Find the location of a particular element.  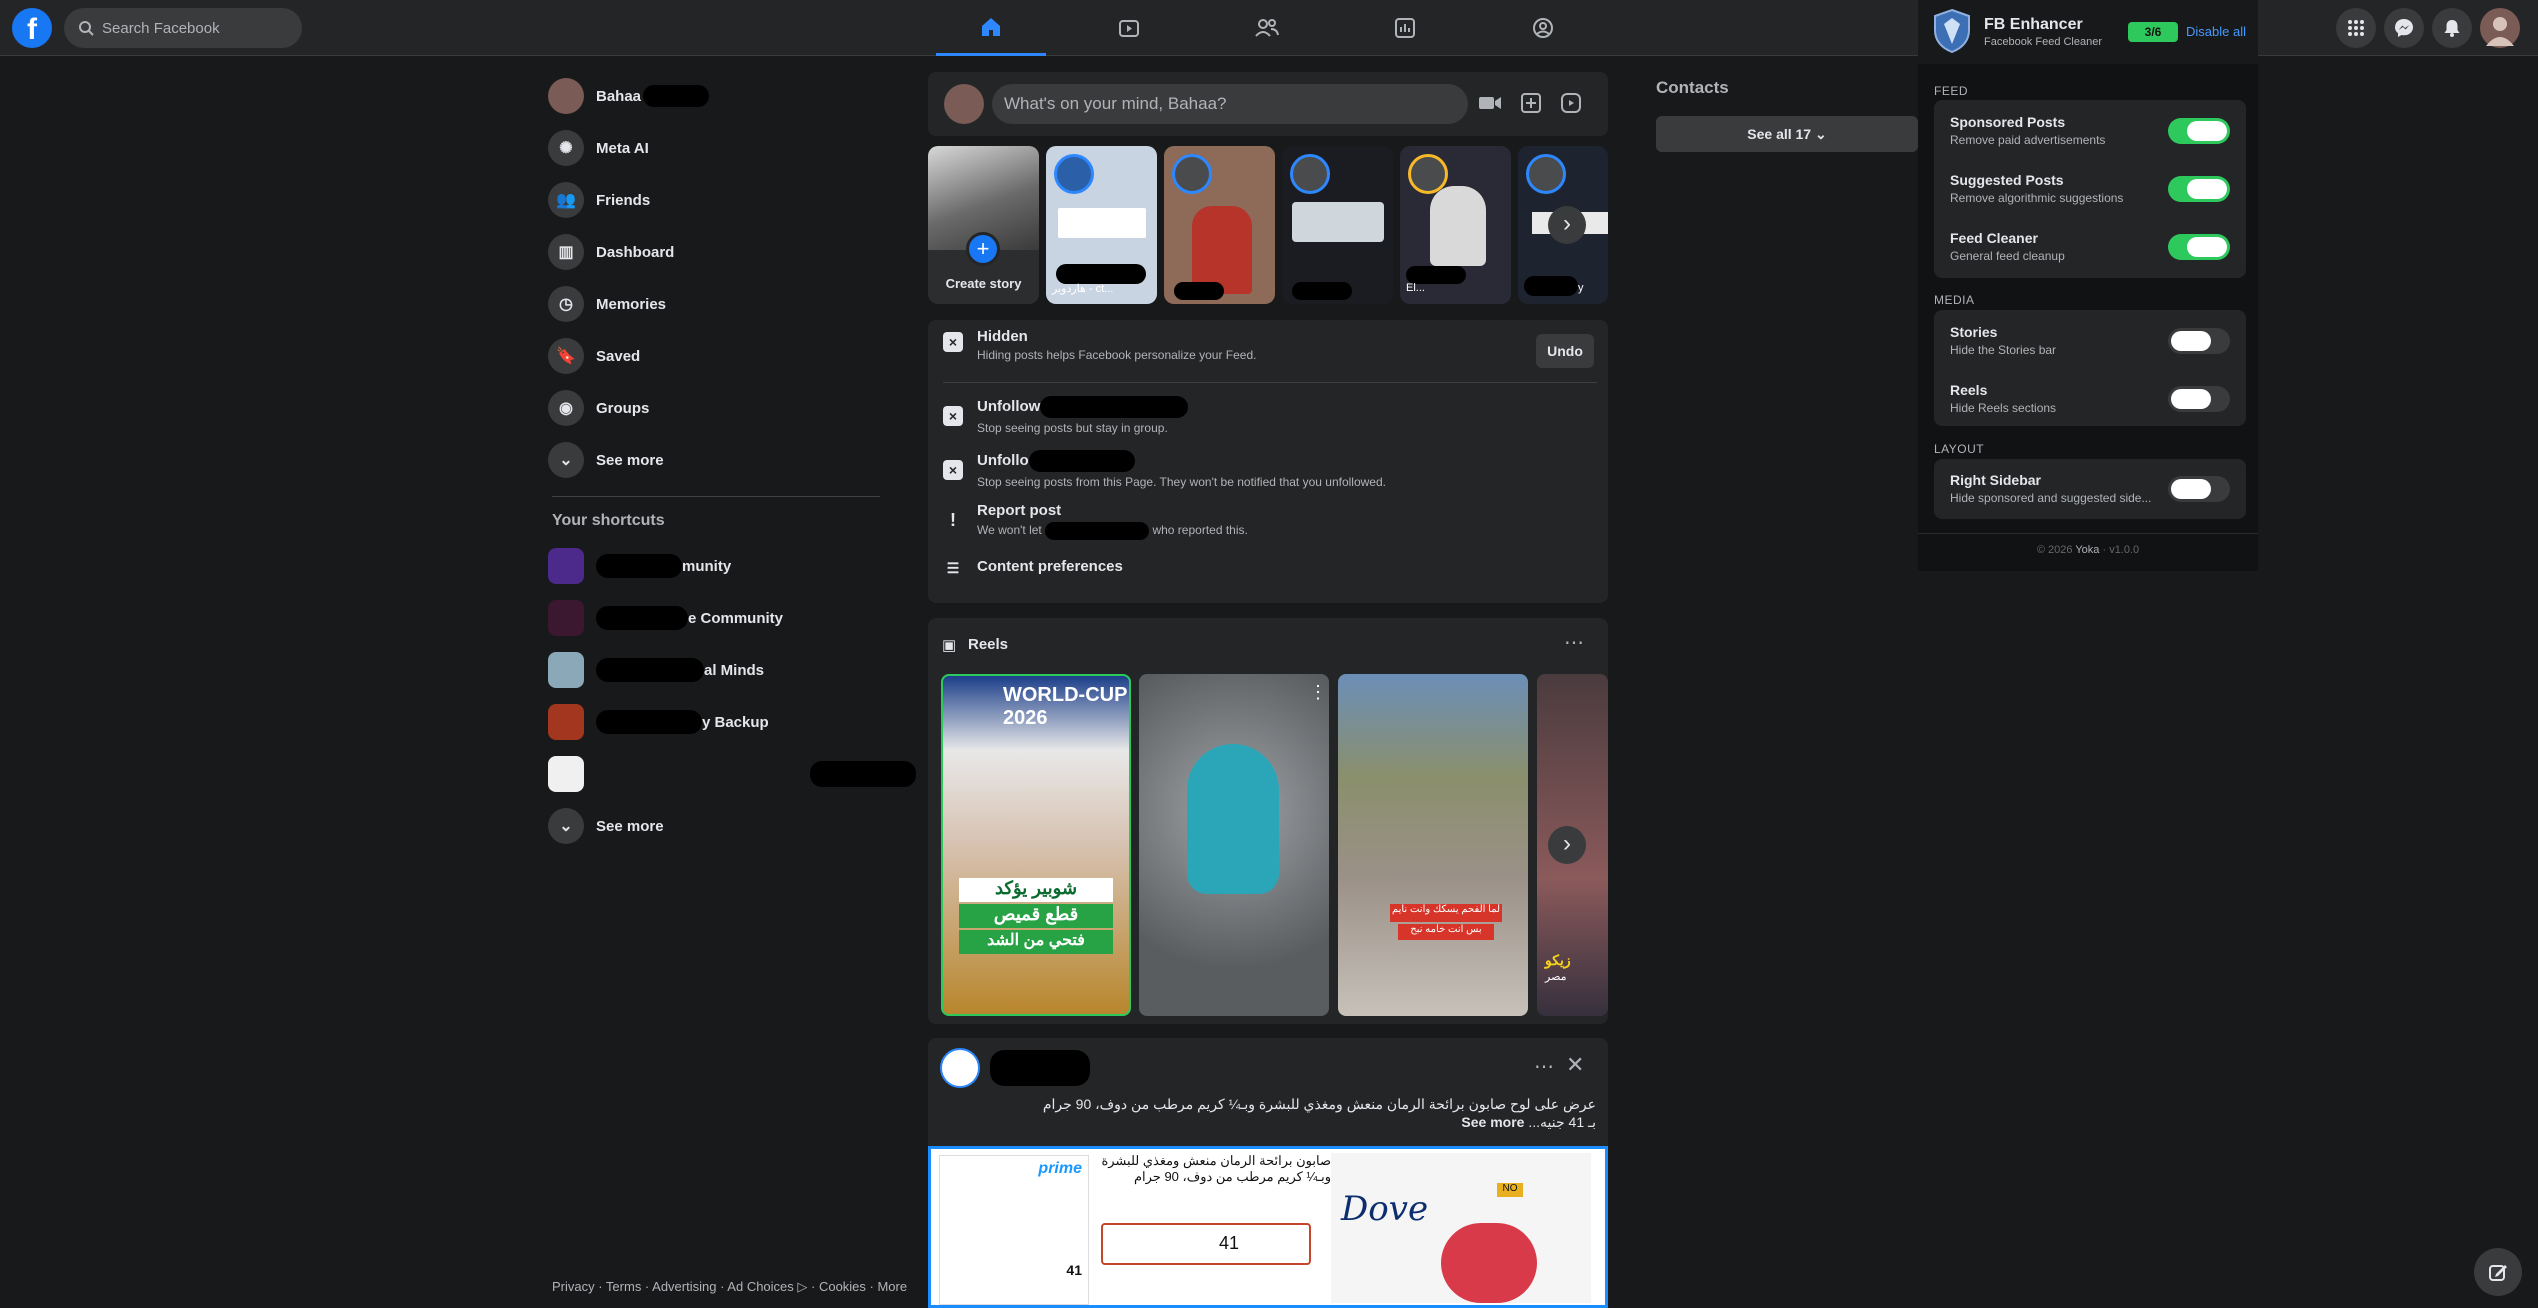

notifications-button is located at coordinates (2452, 28).